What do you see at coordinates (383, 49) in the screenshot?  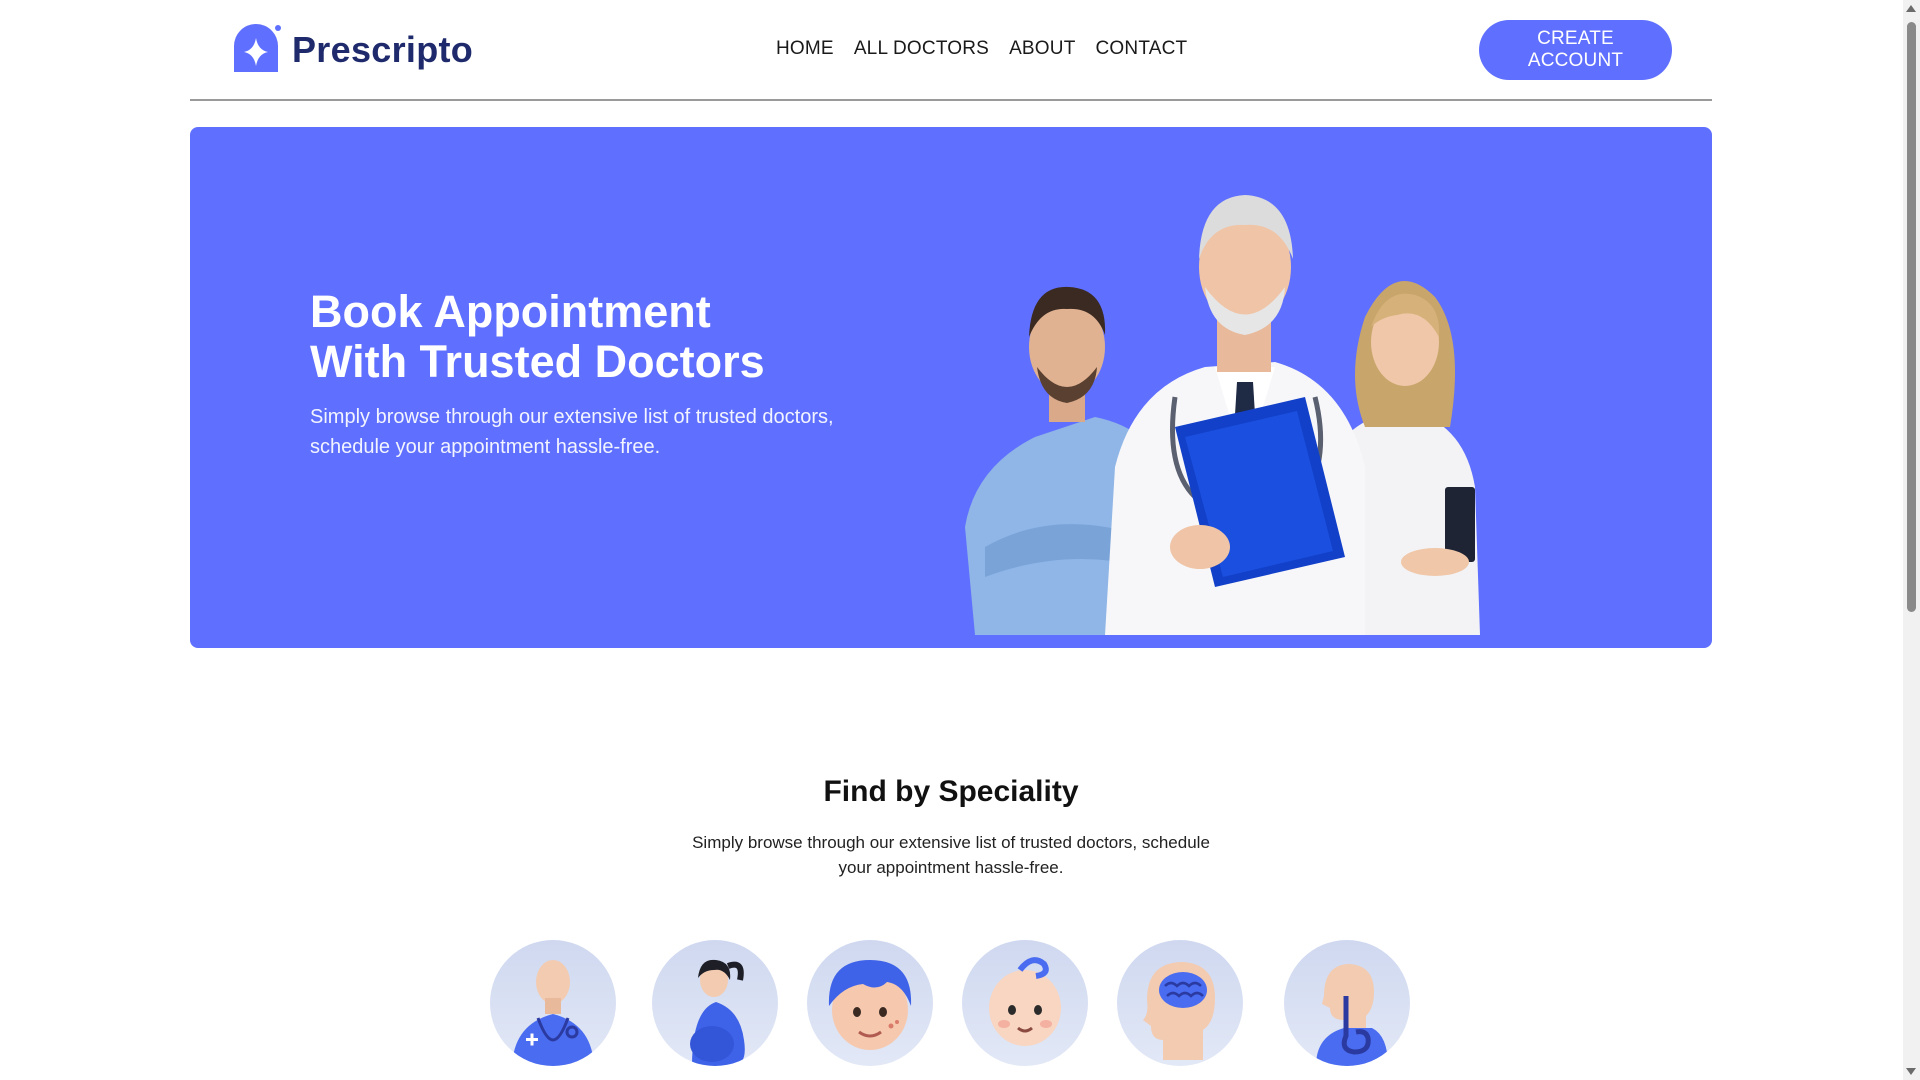 I see `brand-name: Prescripto` at bounding box center [383, 49].